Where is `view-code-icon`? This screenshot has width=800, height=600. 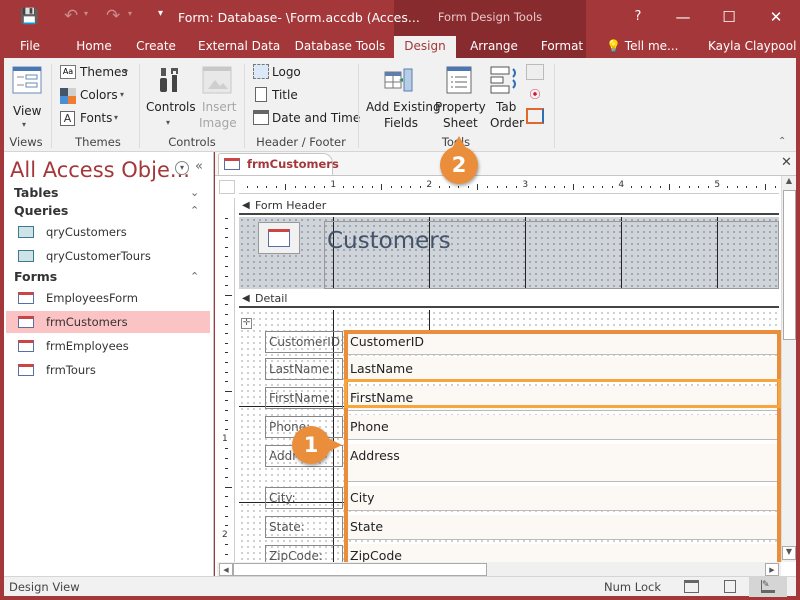
view-code-icon is located at coordinates (535, 116).